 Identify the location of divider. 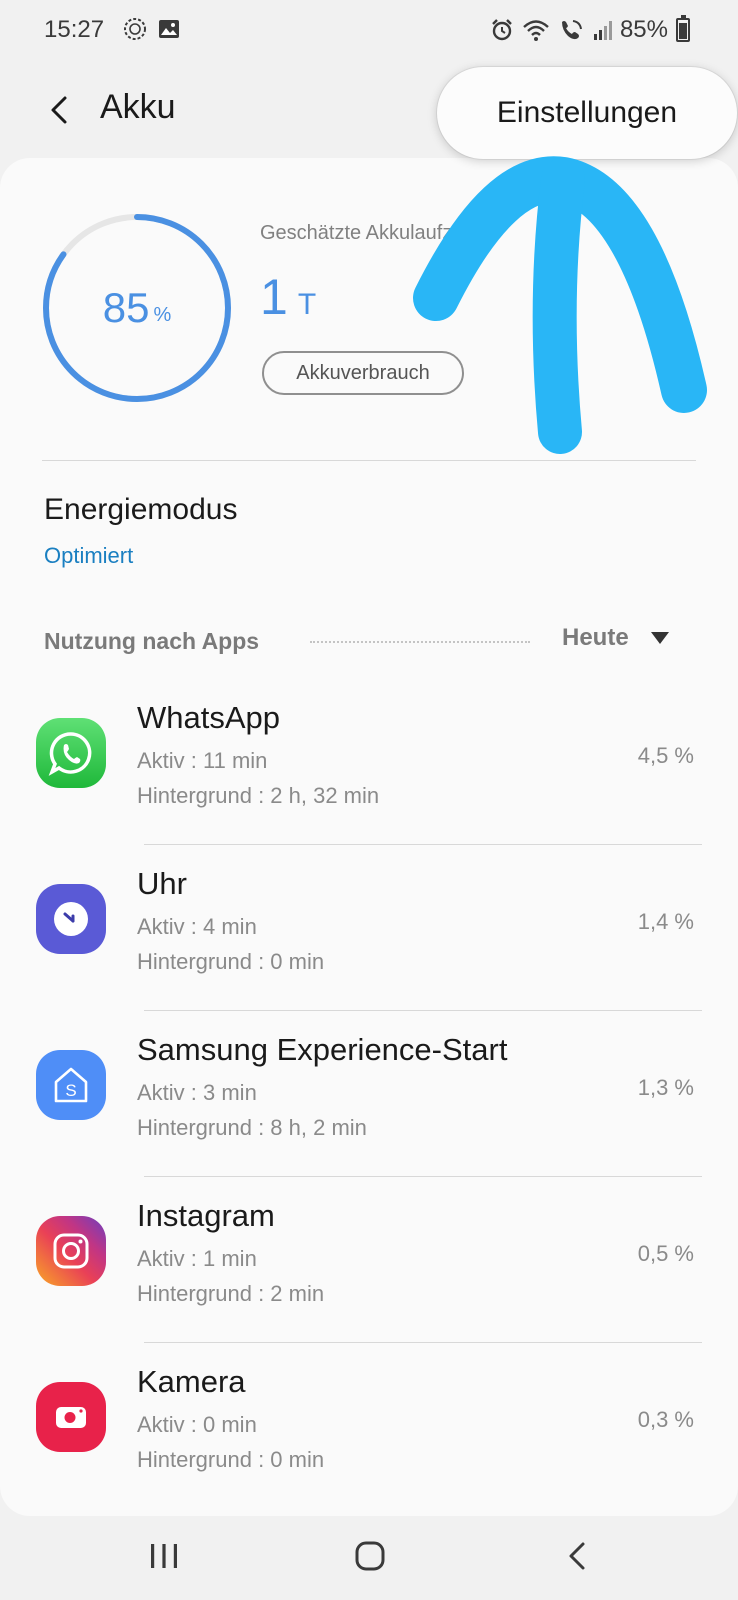
(369, 460).